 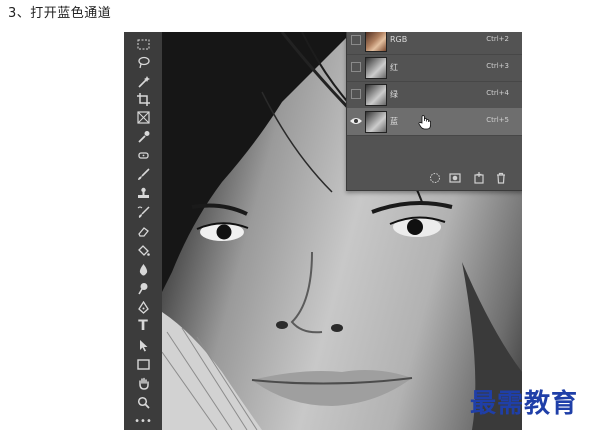 I want to click on channel-row-blue: 蓝 Ctrl+5, so click(x=434, y=122).